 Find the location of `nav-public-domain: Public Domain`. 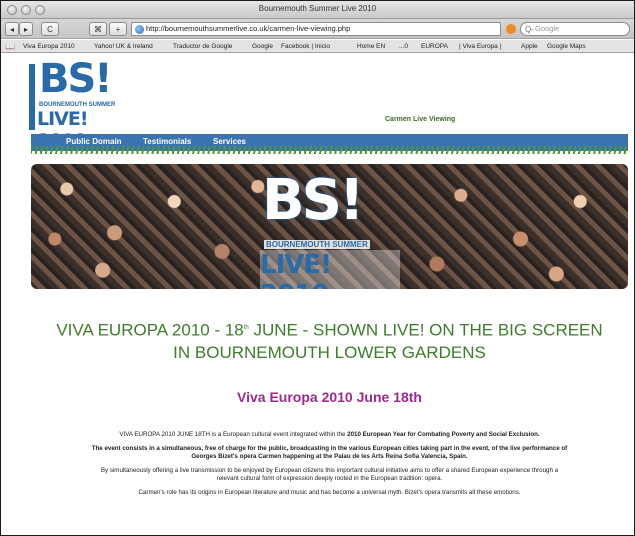

nav-public-domain: Public Domain is located at coordinates (94, 141).